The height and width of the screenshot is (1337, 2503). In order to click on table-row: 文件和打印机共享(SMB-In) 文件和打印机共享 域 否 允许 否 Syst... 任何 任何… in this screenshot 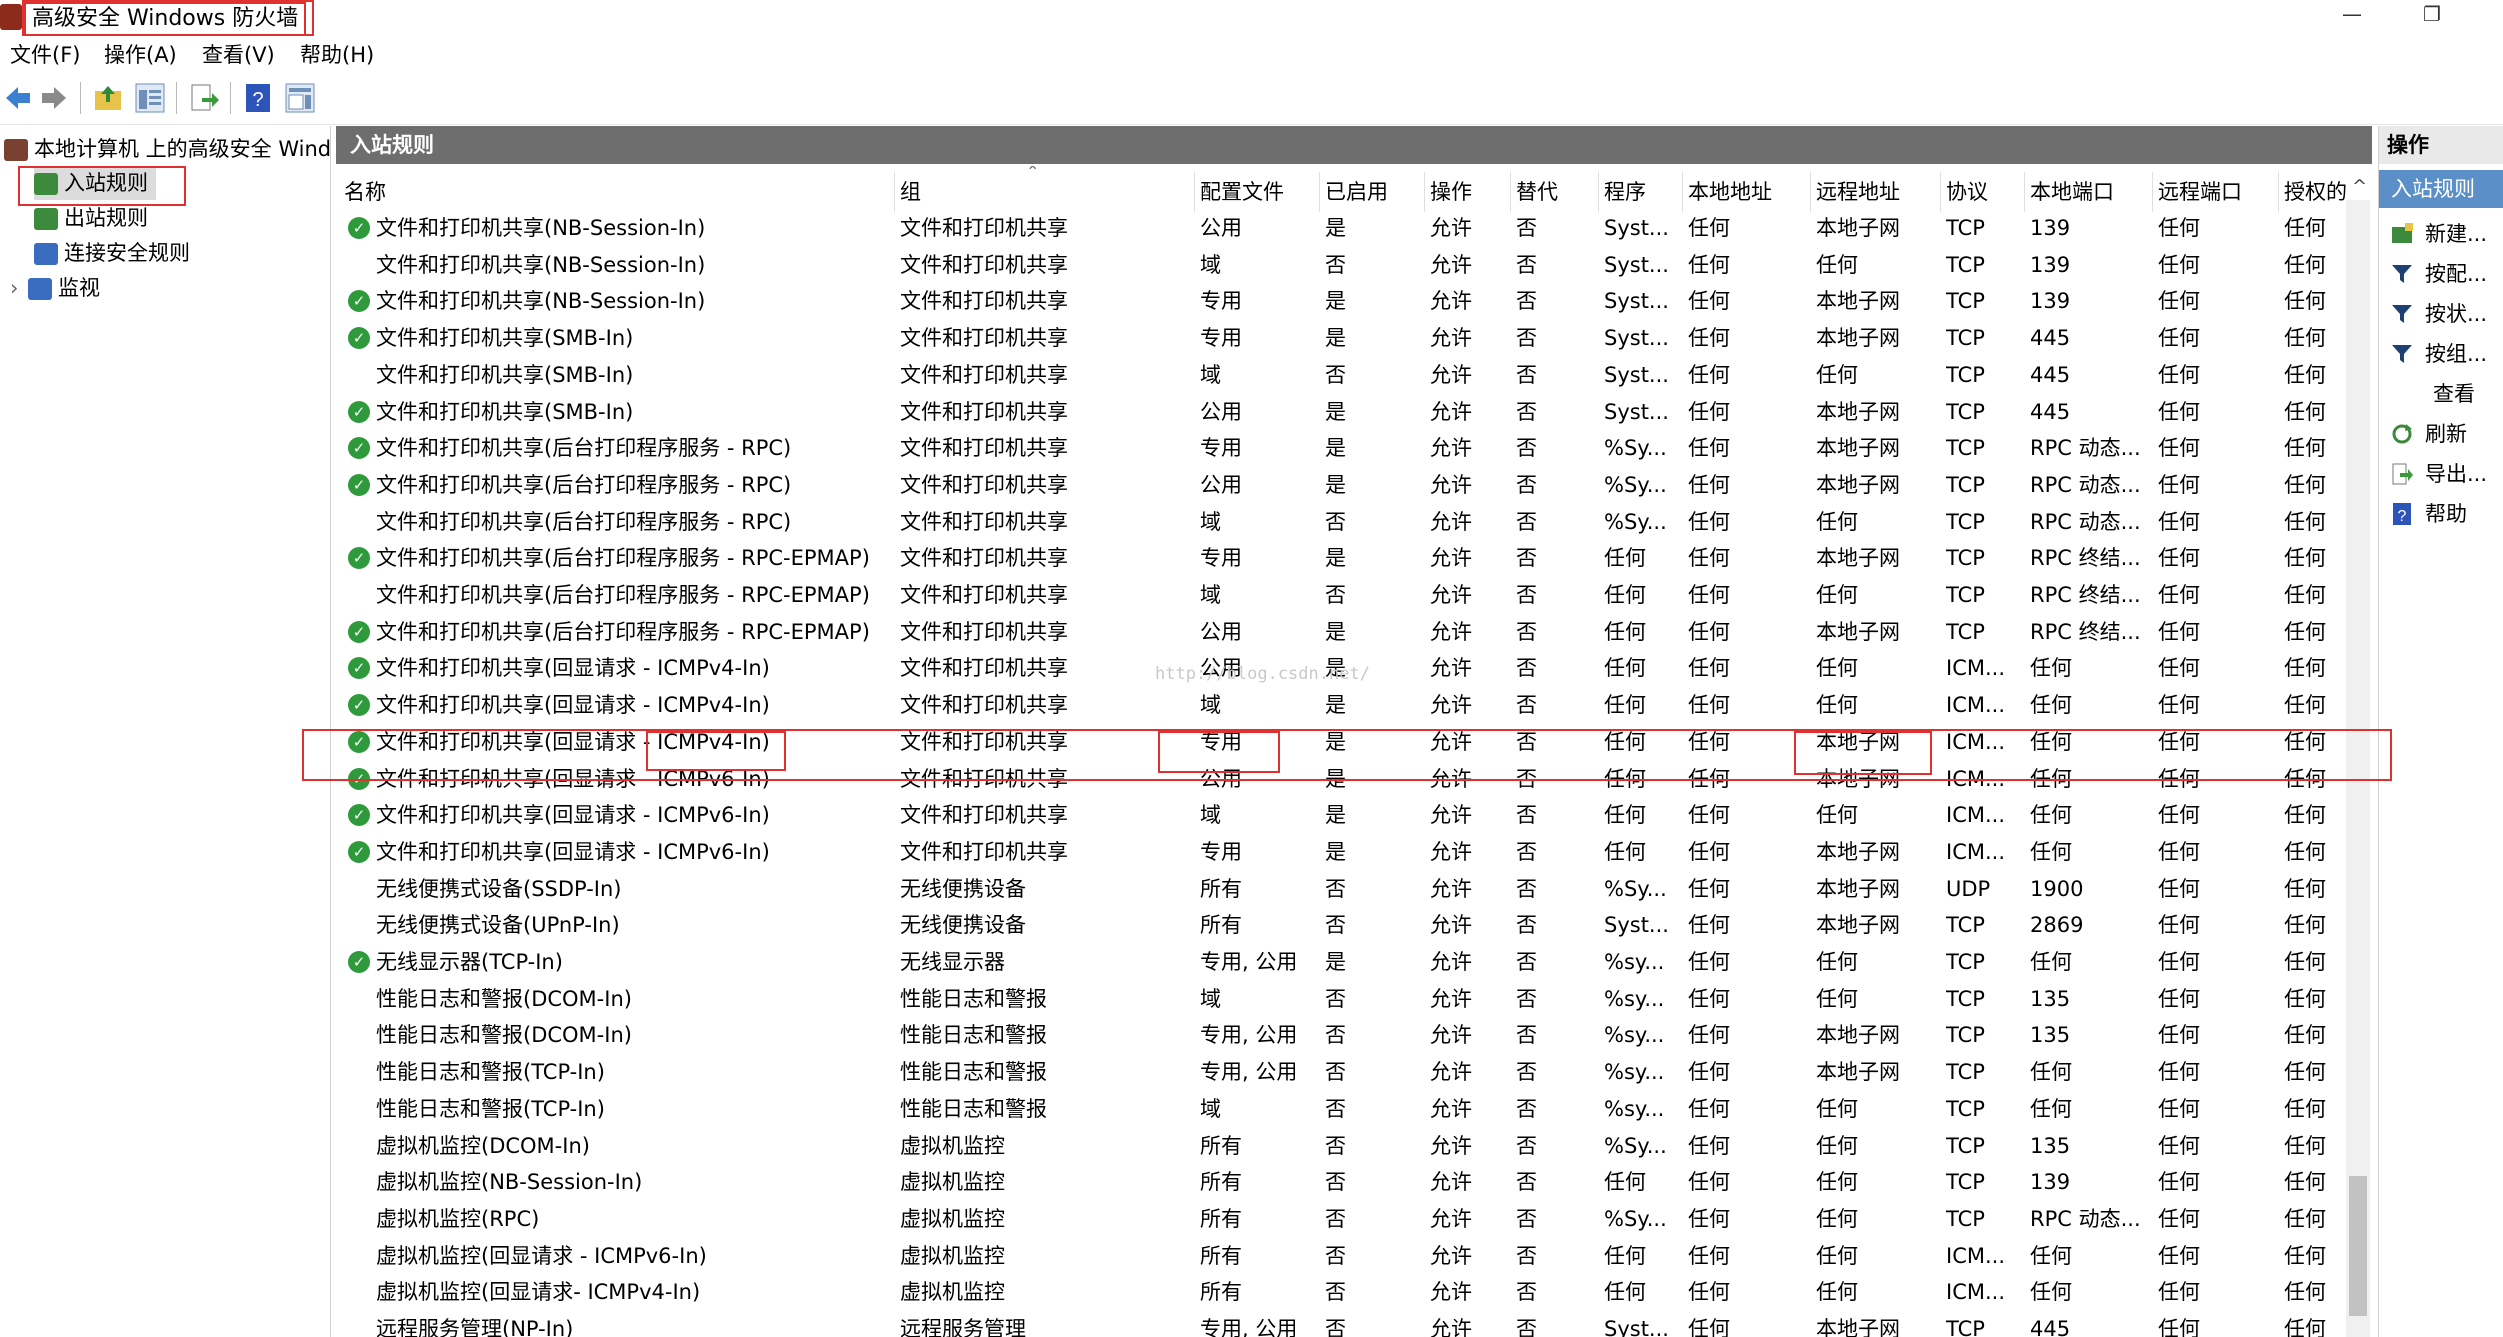, I will do `click(1354, 375)`.